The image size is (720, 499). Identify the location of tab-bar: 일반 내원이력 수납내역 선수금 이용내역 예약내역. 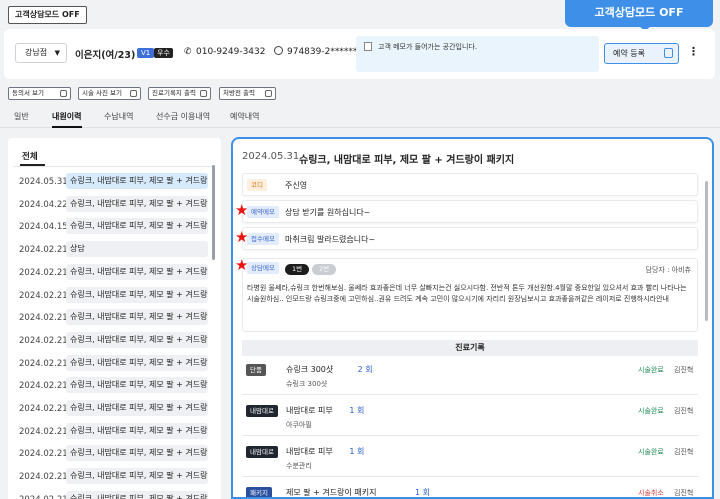
(360, 118).